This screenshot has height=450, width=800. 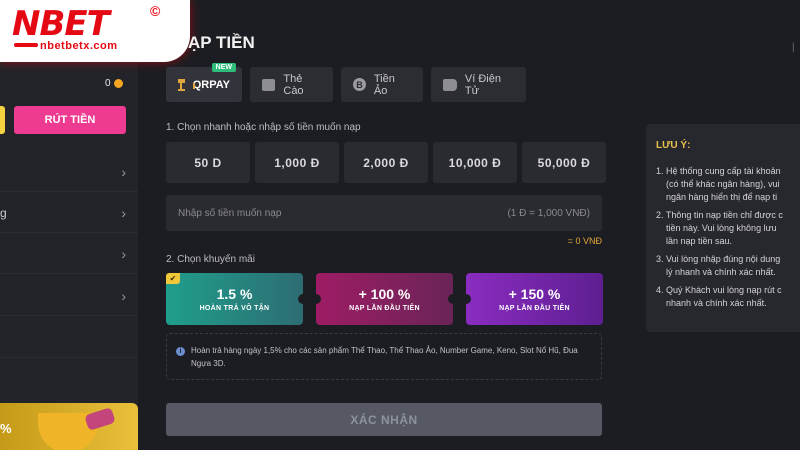 I want to click on tab-label: Tiền Ảo, so click(x=384, y=84).